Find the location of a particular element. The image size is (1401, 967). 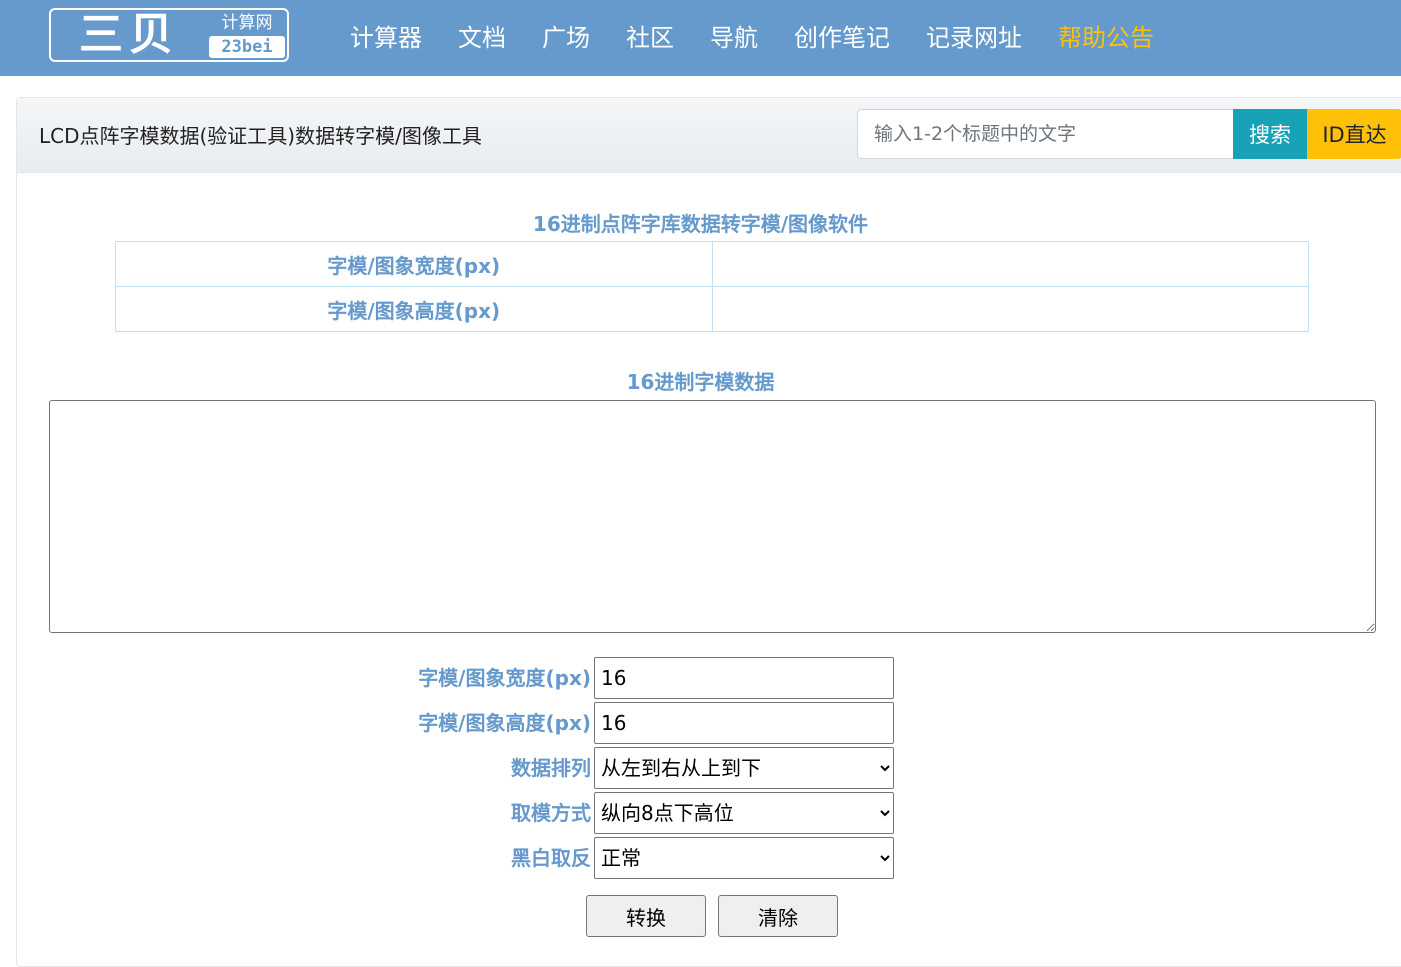

info-width-label: 字模/图象宽度(px) is located at coordinates (414, 264).